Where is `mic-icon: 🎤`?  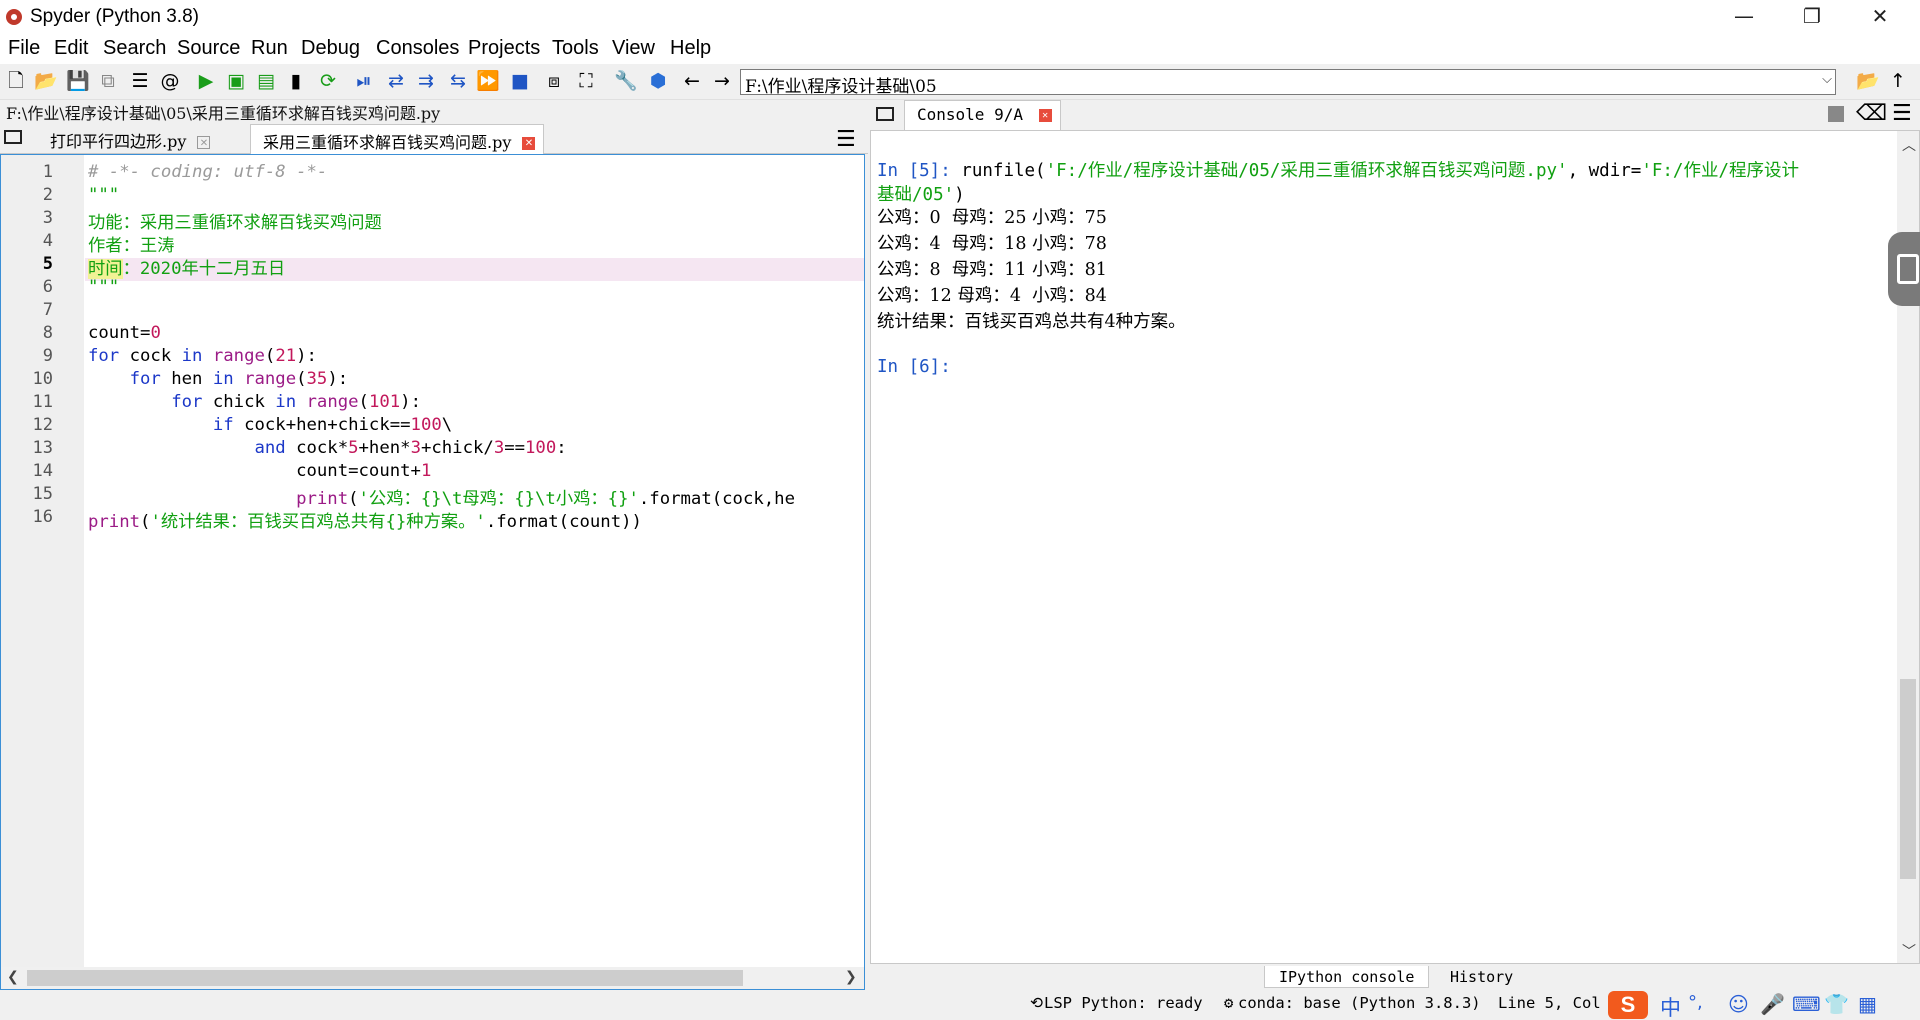
mic-icon: 🎤 is located at coordinates (1772, 1004).